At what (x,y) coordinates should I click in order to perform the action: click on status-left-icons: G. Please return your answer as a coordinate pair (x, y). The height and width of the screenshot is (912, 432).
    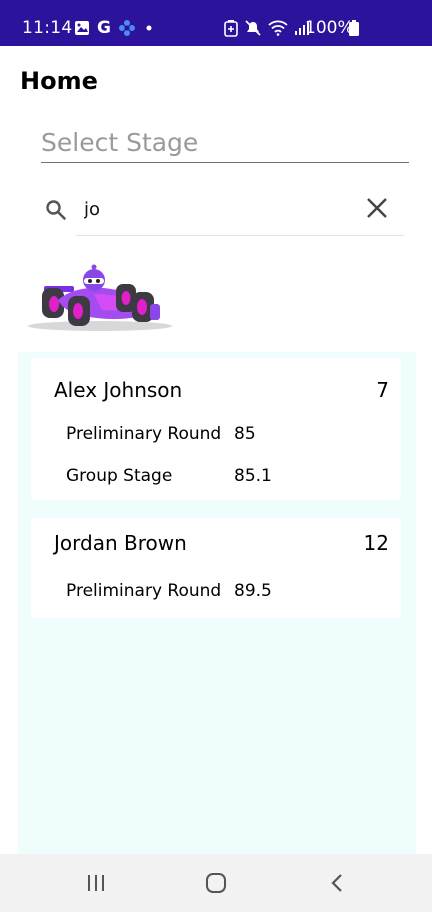
    Looking at the image, I should click on (114, 28).